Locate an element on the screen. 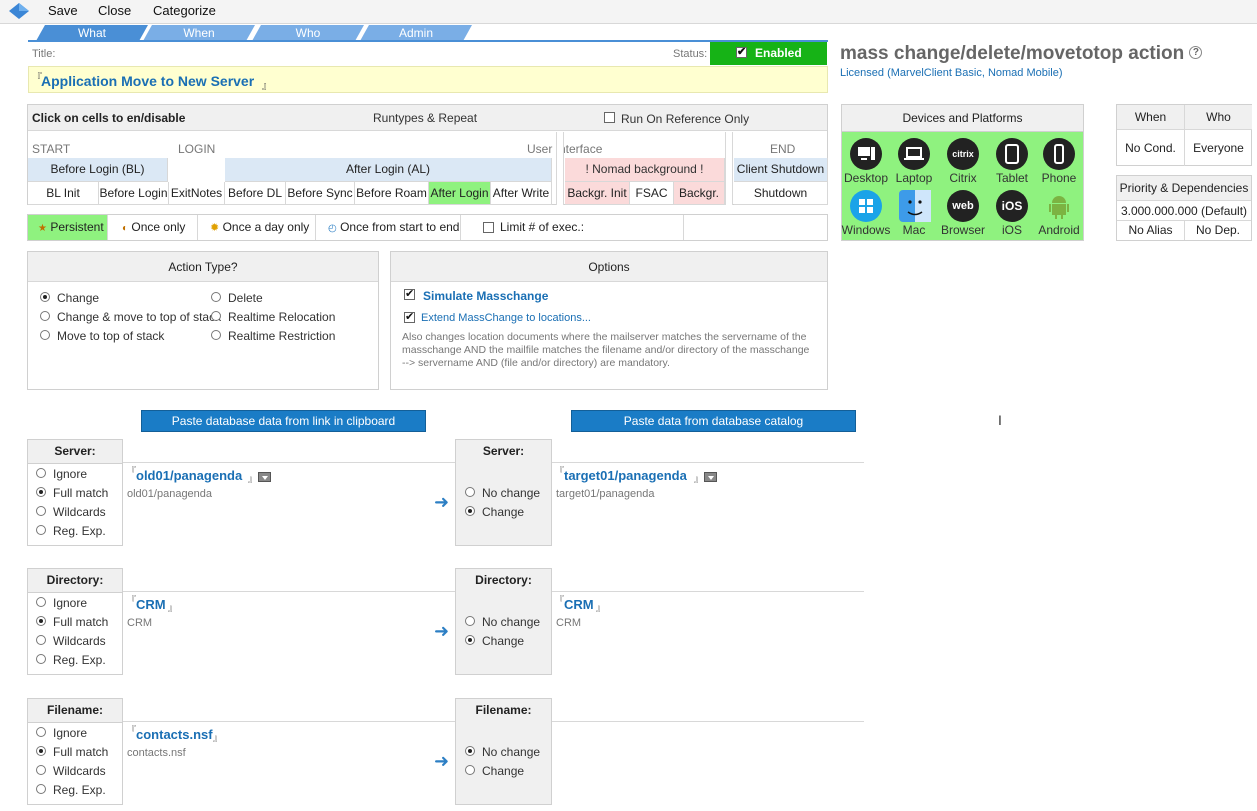 The image size is (1257, 811). when-value: No Cond. is located at coordinates (1151, 148).